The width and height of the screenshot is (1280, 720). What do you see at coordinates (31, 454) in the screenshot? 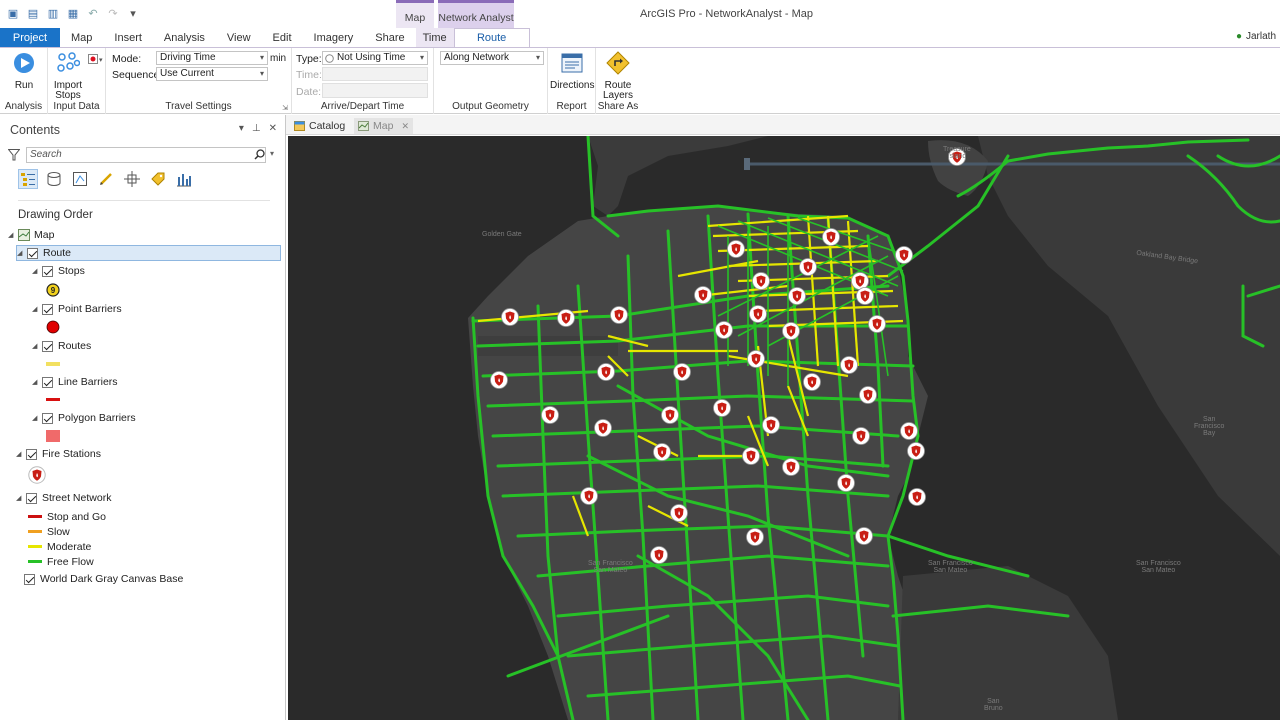
I see `layer-checkbox-fire-stations` at bounding box center [31, 454].